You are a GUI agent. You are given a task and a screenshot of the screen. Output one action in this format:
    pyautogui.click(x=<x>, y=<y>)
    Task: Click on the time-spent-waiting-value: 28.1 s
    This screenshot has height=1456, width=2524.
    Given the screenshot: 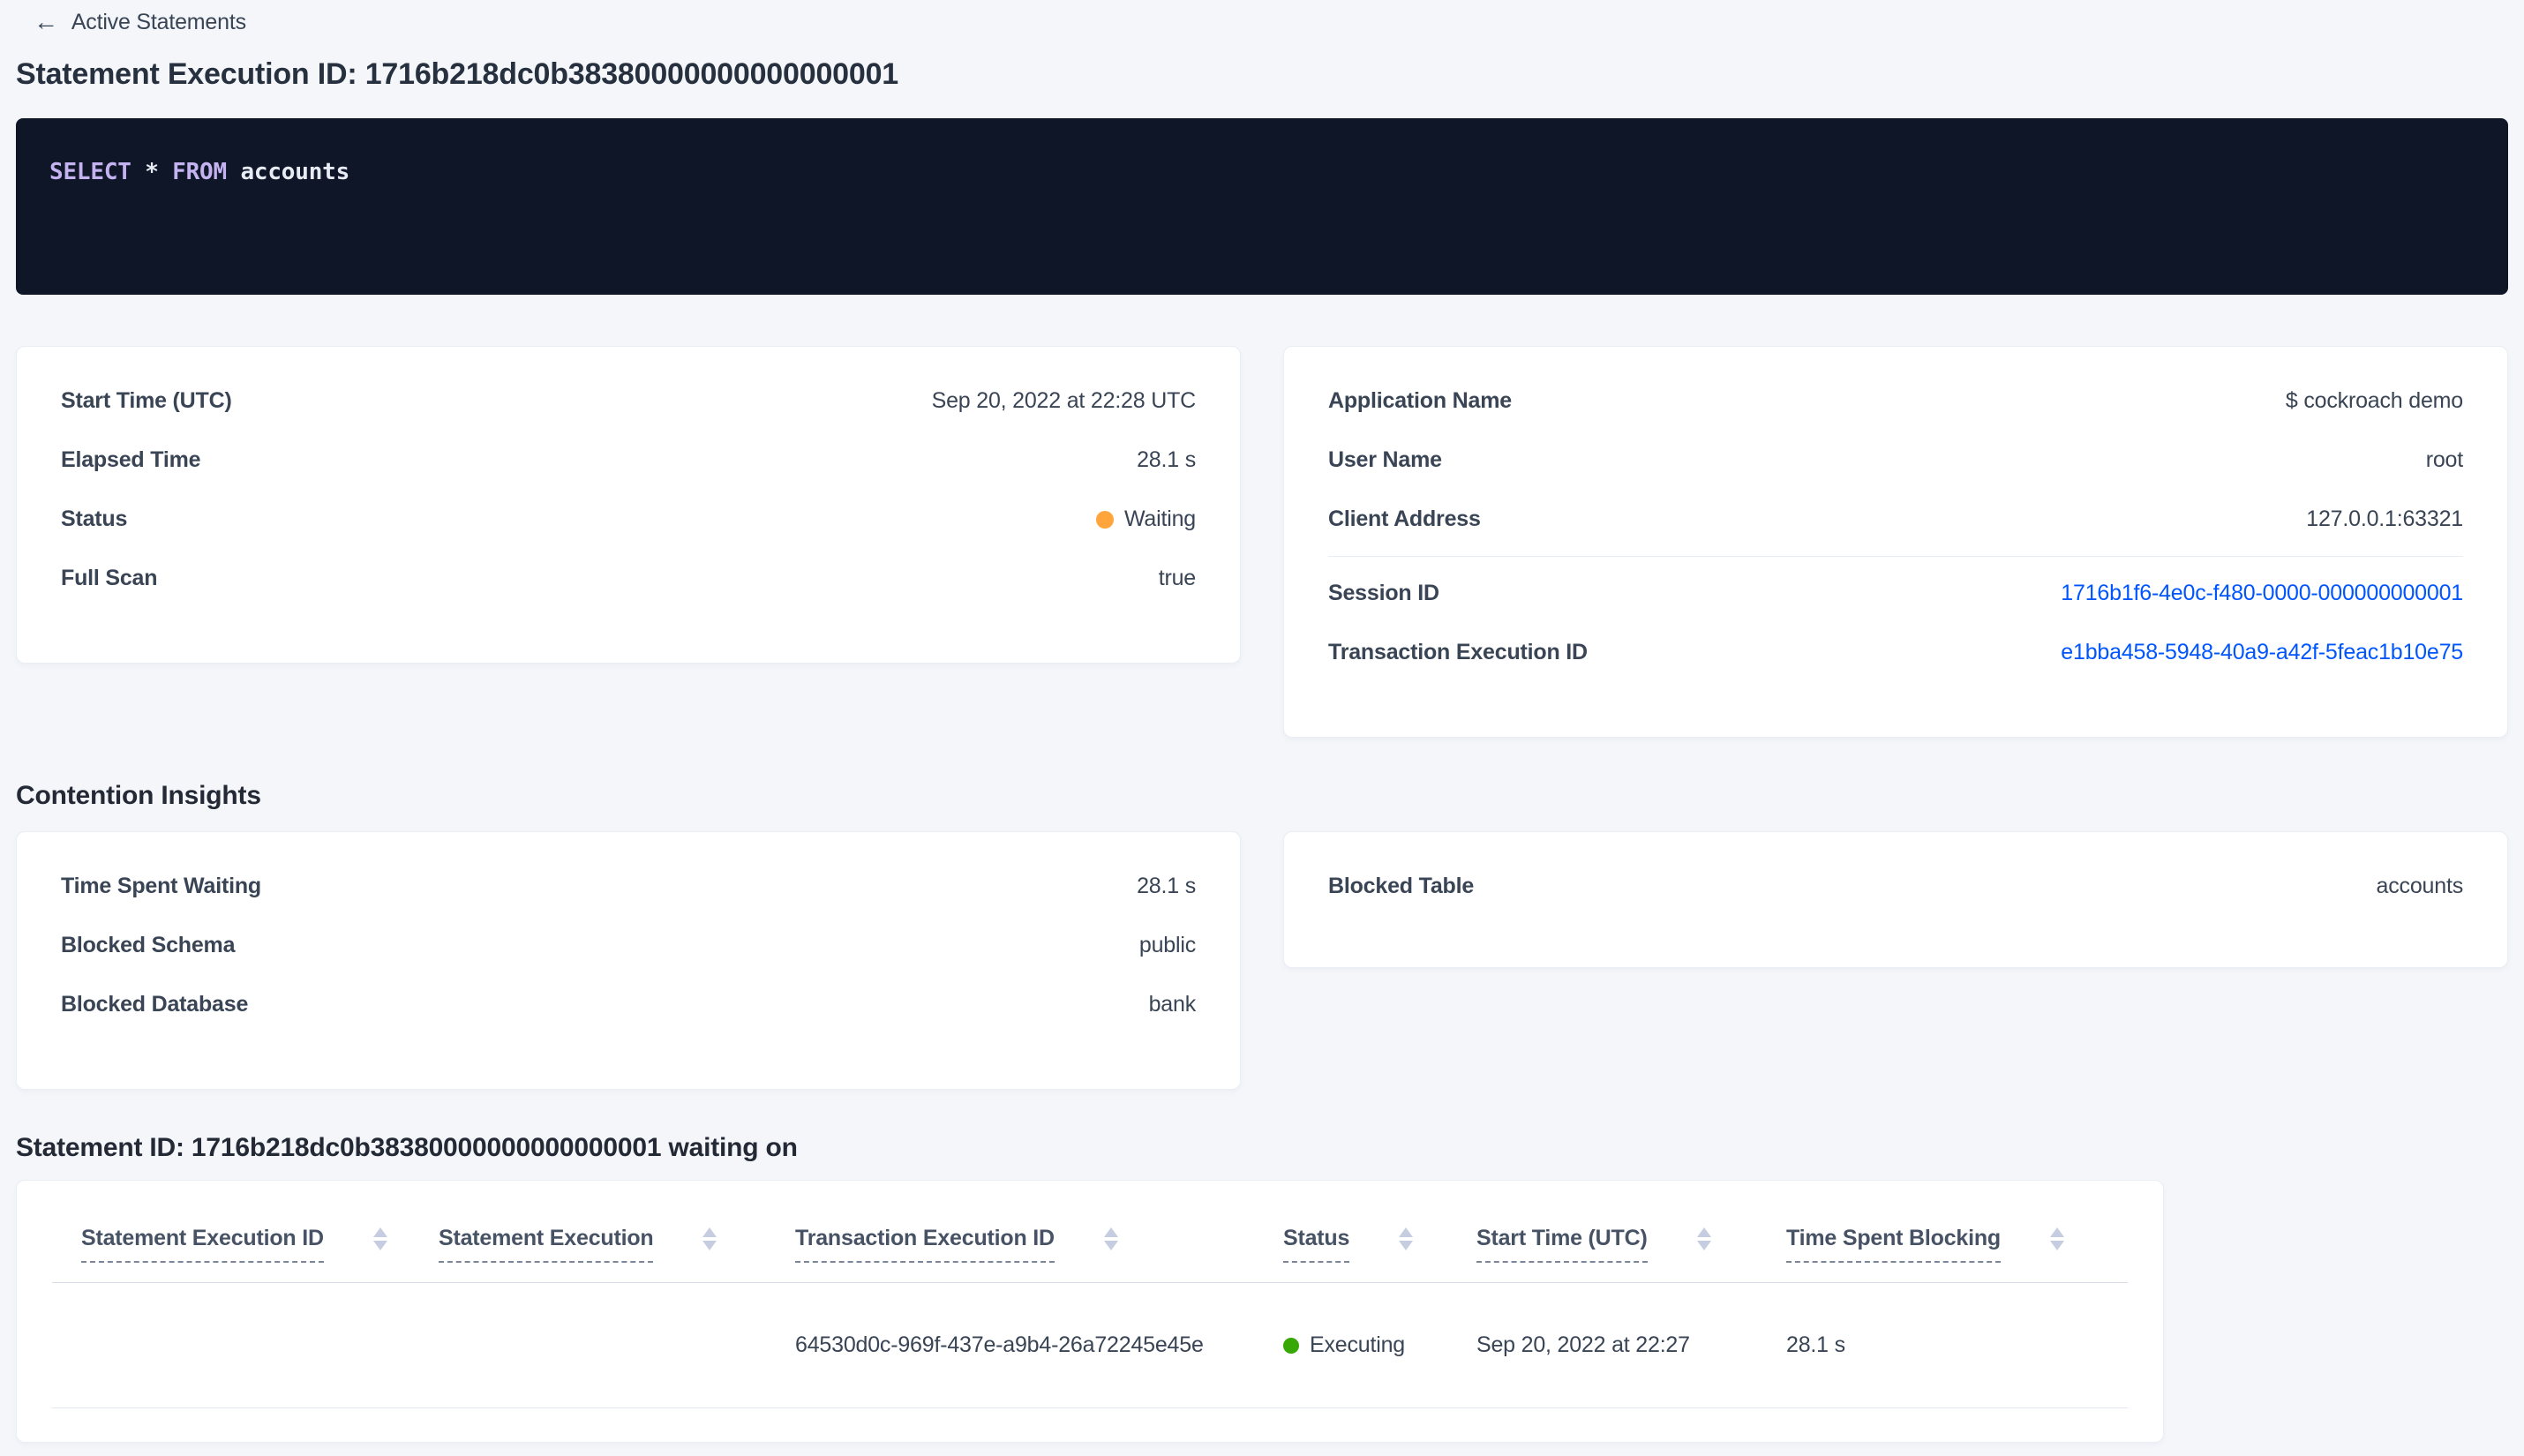 What is the action you would take?
    pyautogui.click(x=1166, y=886)
    